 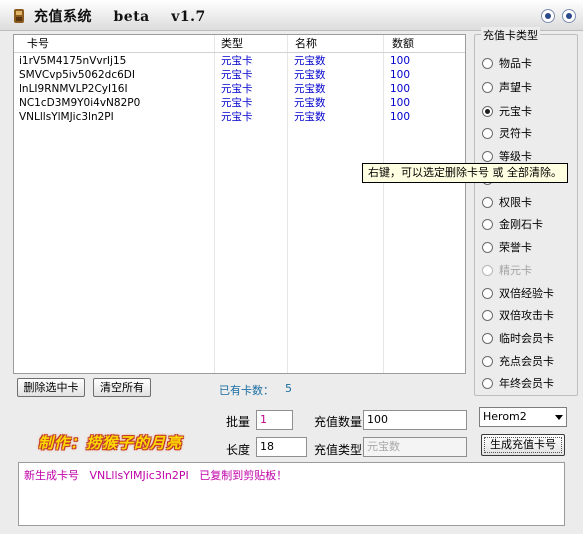 What do you see at coordinates (526, 293) in the screenshot?
I see `radio-label: 双倍经验卡` at bounding box center [526, 293].